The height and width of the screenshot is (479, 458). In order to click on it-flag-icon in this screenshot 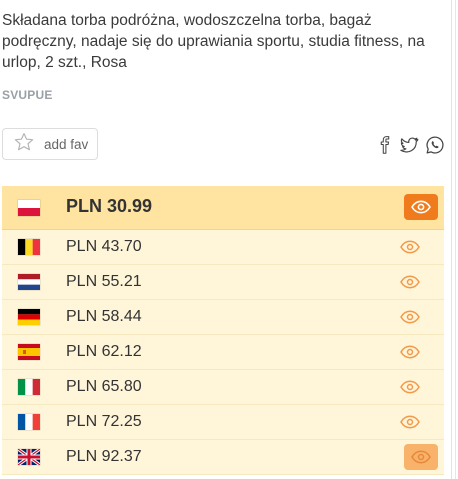, I will do `click(29, 387)`.